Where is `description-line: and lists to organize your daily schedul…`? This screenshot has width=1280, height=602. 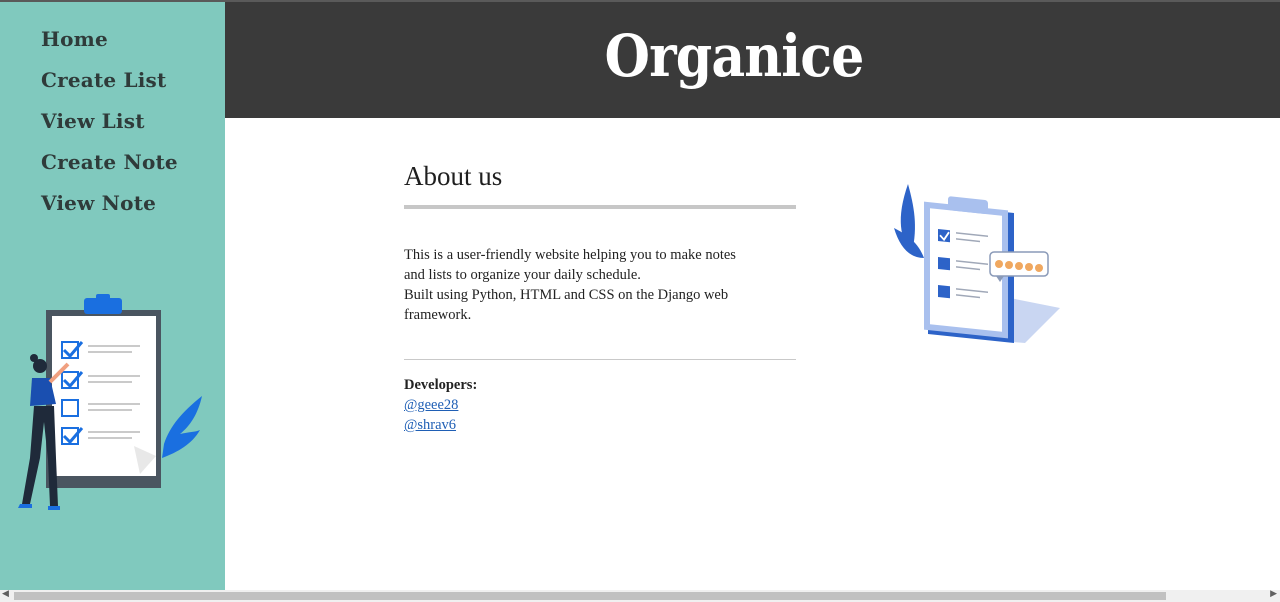 description-line: and lists to organize your daily schedul… is located at coordinates (522, 275).